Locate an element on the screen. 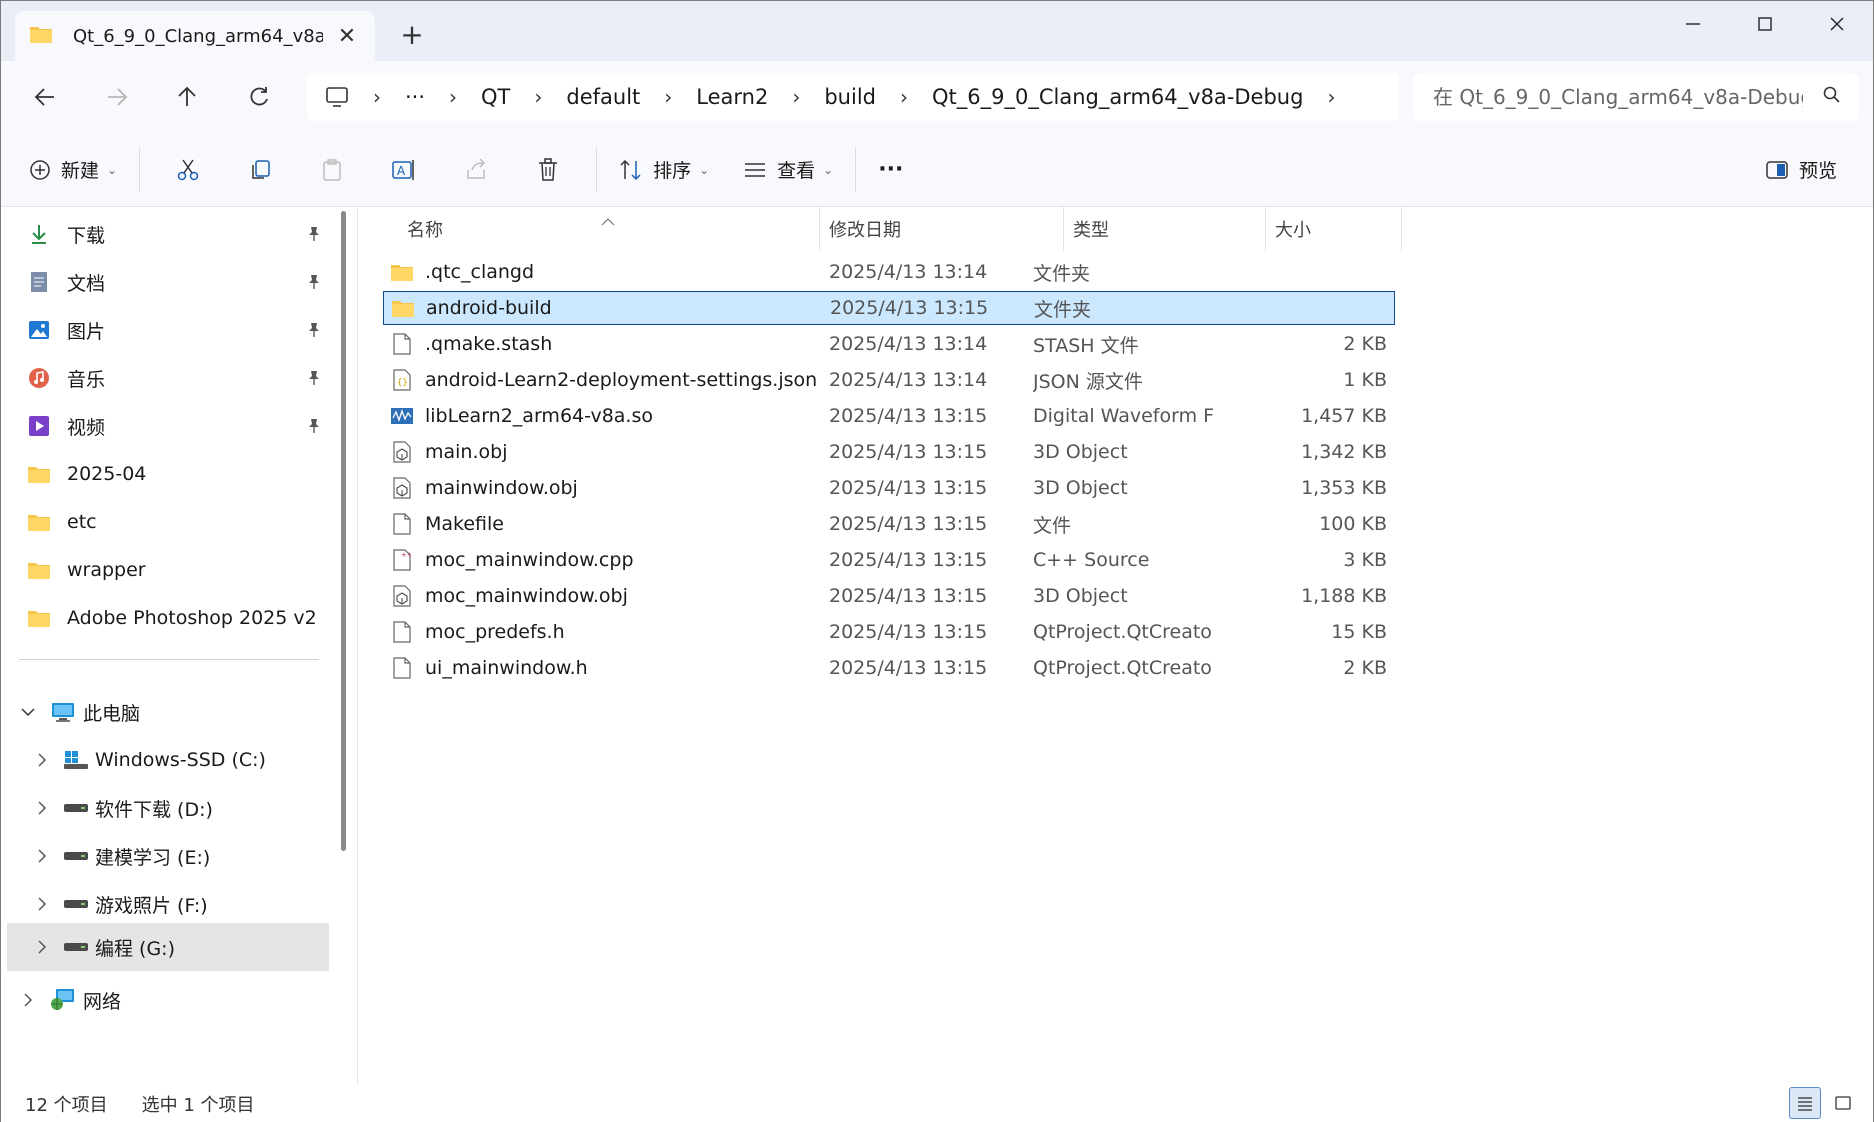 This screenshot has height=1122, width=1874. column-header-size: 大小 is located at coordinates (1293, 229).